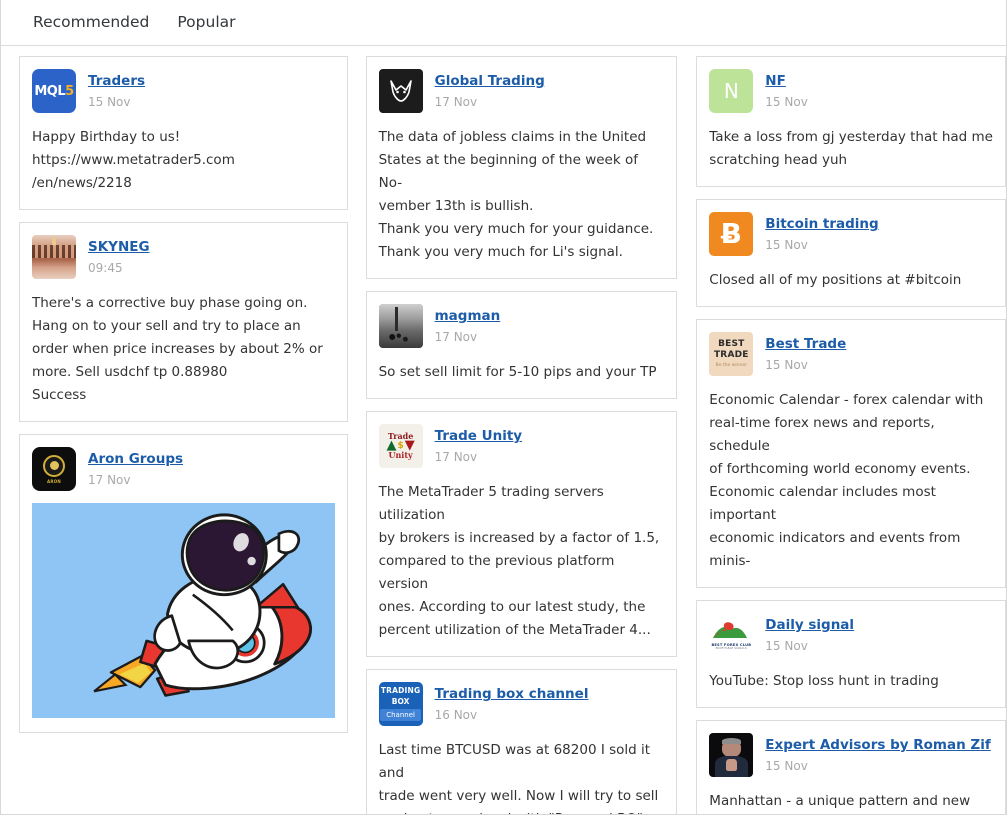 Image resolution: width=1007 pixels, height=815 pixels. I want to click on post-meta: NF 15 Nov, so click(786, 89).